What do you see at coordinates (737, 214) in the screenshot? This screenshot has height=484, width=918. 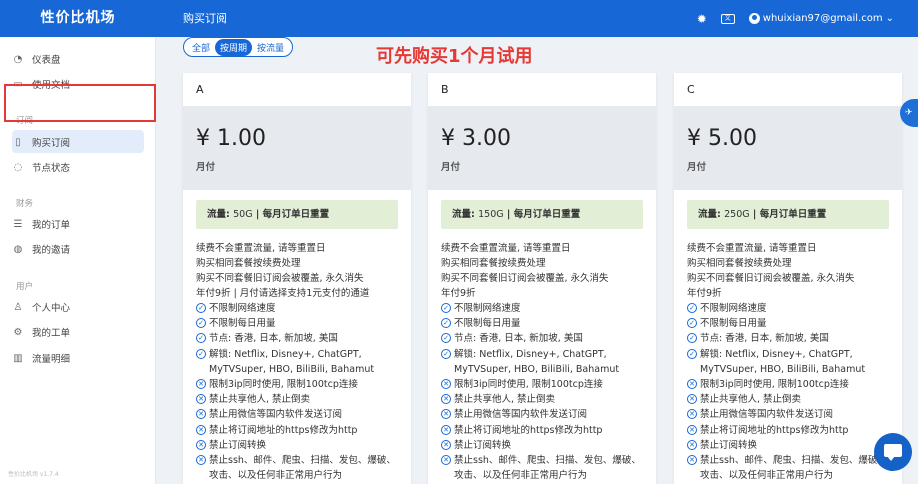 I see `traffic-value: 250G` at bounding box center [737, 214].